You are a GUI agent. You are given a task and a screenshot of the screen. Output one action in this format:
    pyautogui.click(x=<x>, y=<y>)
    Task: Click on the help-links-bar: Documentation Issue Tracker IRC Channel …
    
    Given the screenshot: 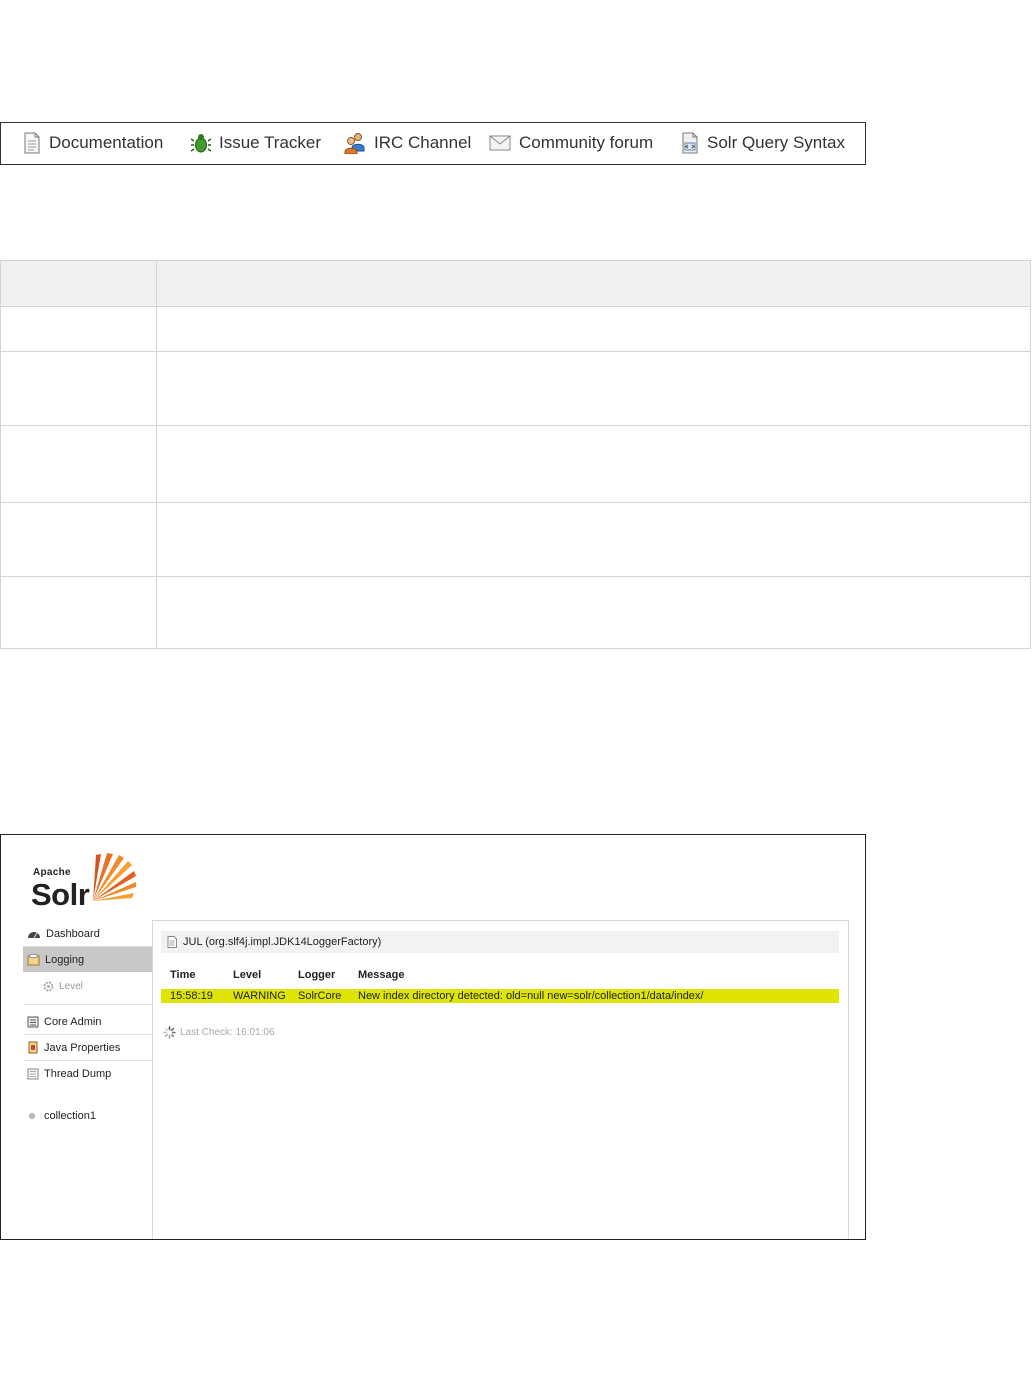 What is the action you would take?
    pyautogui.click(x=433, y=143)
    